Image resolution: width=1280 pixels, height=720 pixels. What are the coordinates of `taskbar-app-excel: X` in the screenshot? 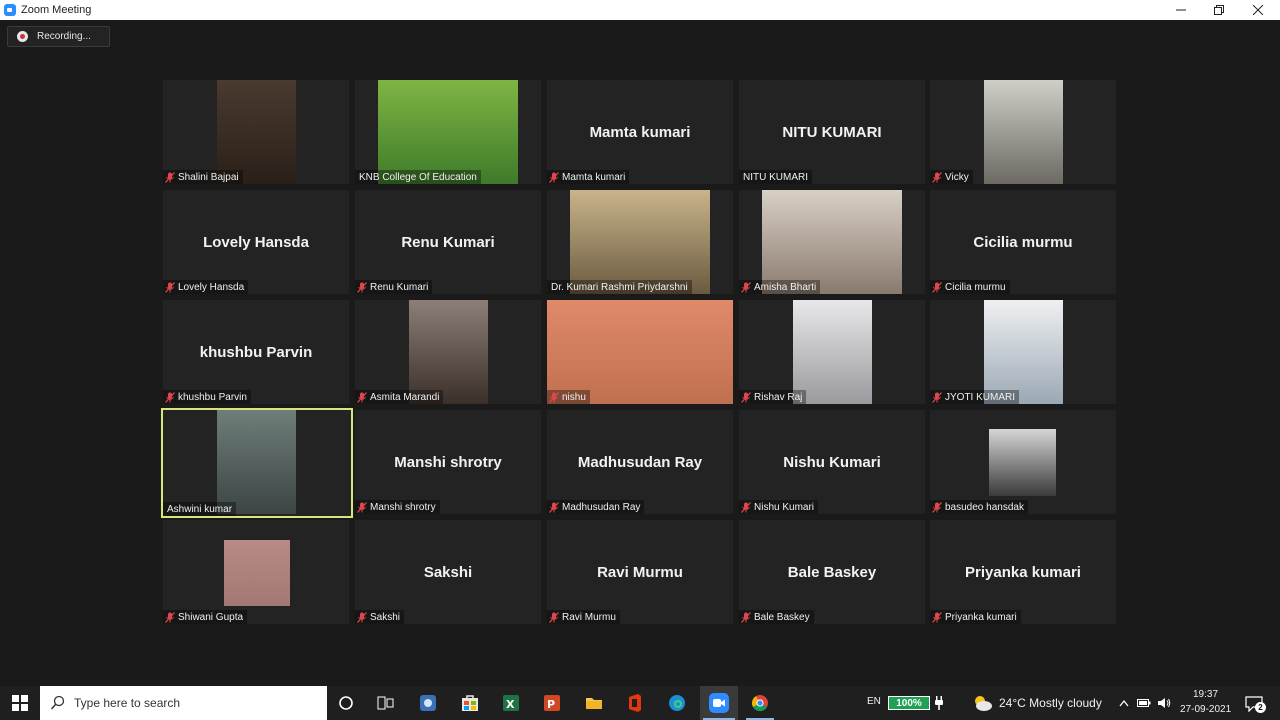 It's located at (511, 703).